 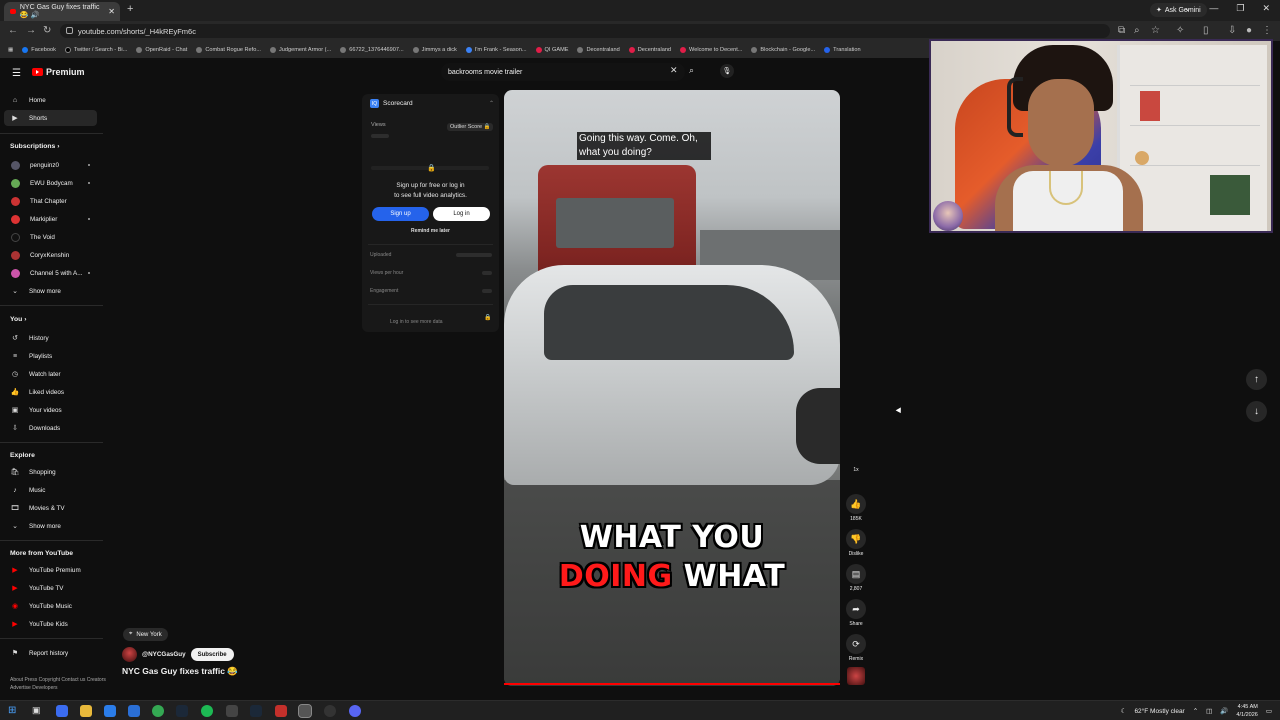 I want to click on share-button: ➦ Share, so click(x=856, y=613).